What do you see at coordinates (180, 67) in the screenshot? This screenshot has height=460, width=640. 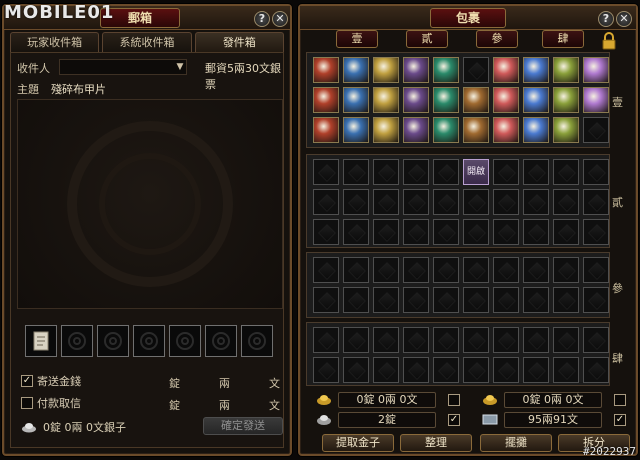 I see `recipient-dropdown-icon: ▼` at bounding box center [180, 67].